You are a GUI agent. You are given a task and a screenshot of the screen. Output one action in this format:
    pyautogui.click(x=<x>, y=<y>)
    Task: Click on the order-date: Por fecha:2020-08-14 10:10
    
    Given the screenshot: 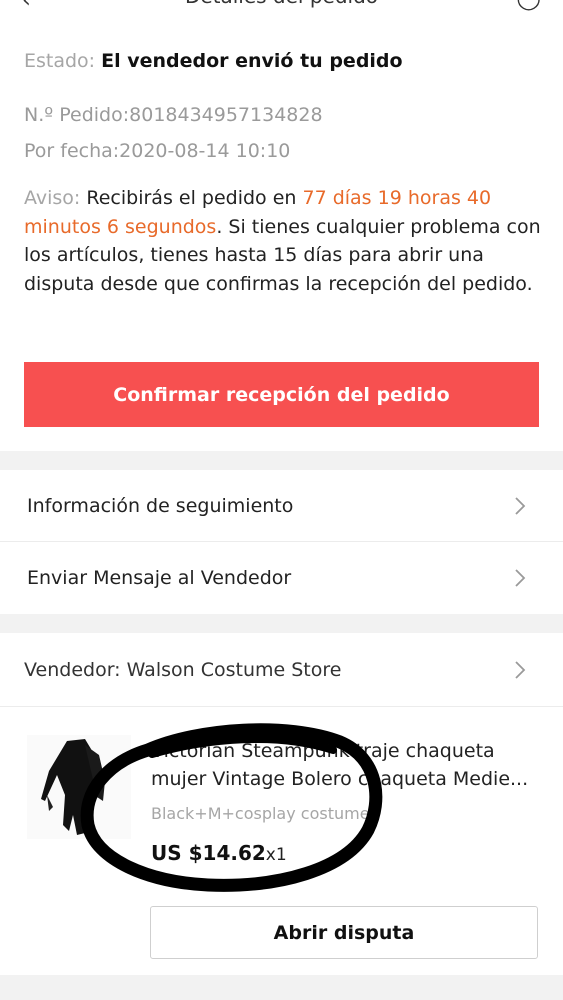 What is the action you would take?
    pyautogui.click(x=157, y=151)
    